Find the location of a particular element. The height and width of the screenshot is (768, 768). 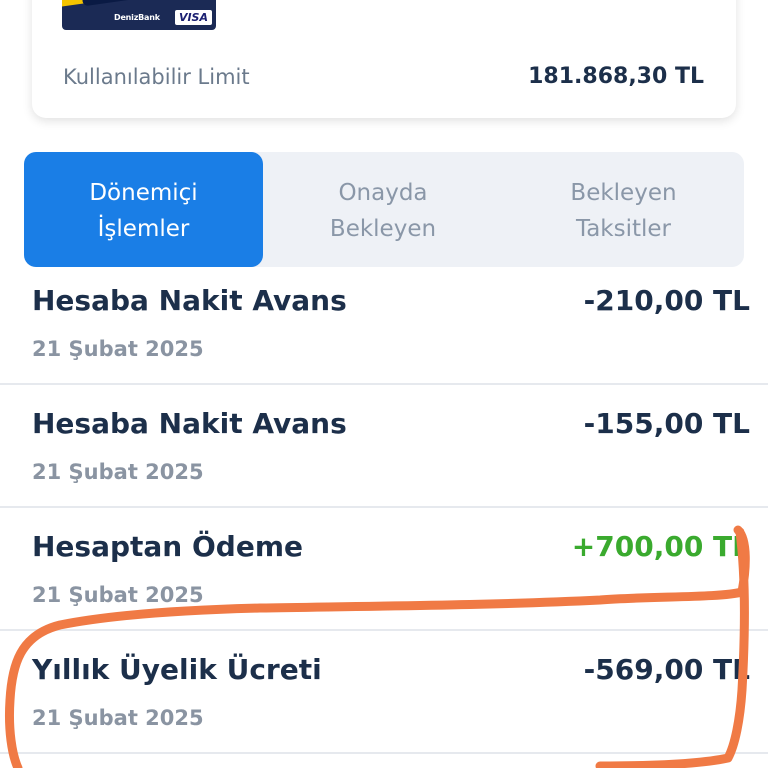

tab-label-line2: İşlemler is located at coordinates (143, 228).